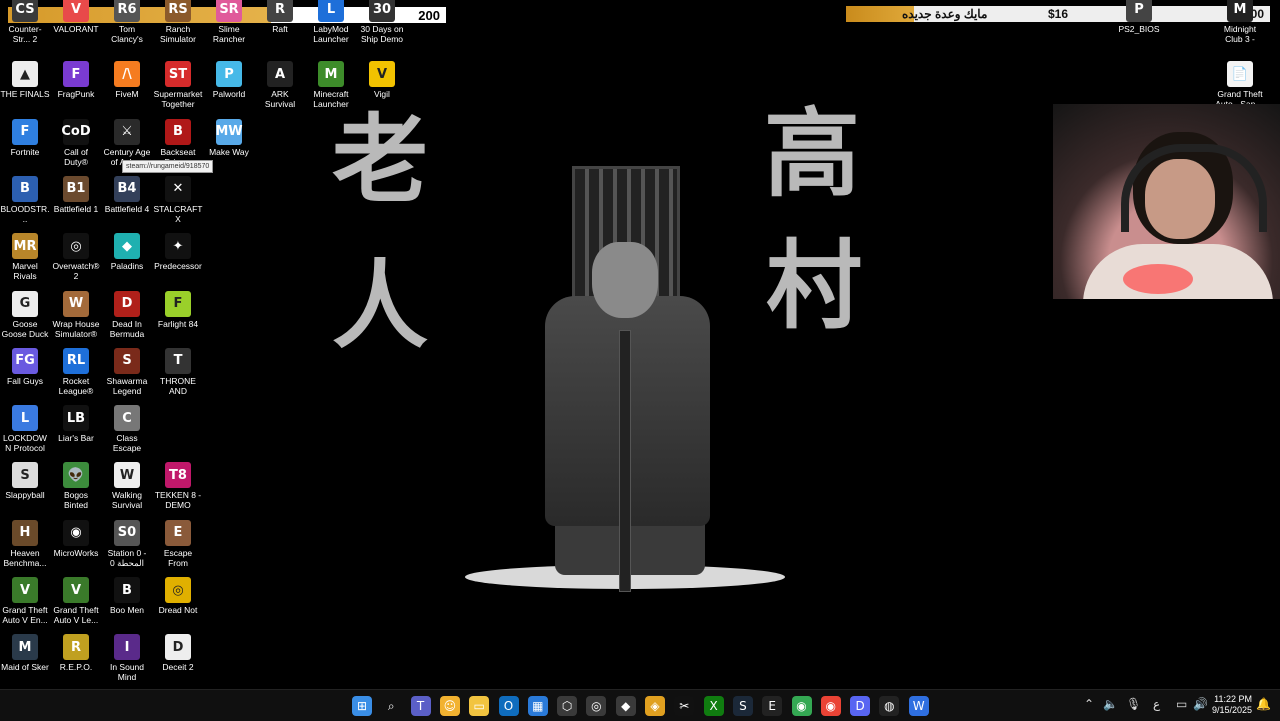 The image size is (1280, 721). What do you see at coordinates (742, 706) in the screenshot?
I see `steam-icon: S` at bounding box center [742, 706].